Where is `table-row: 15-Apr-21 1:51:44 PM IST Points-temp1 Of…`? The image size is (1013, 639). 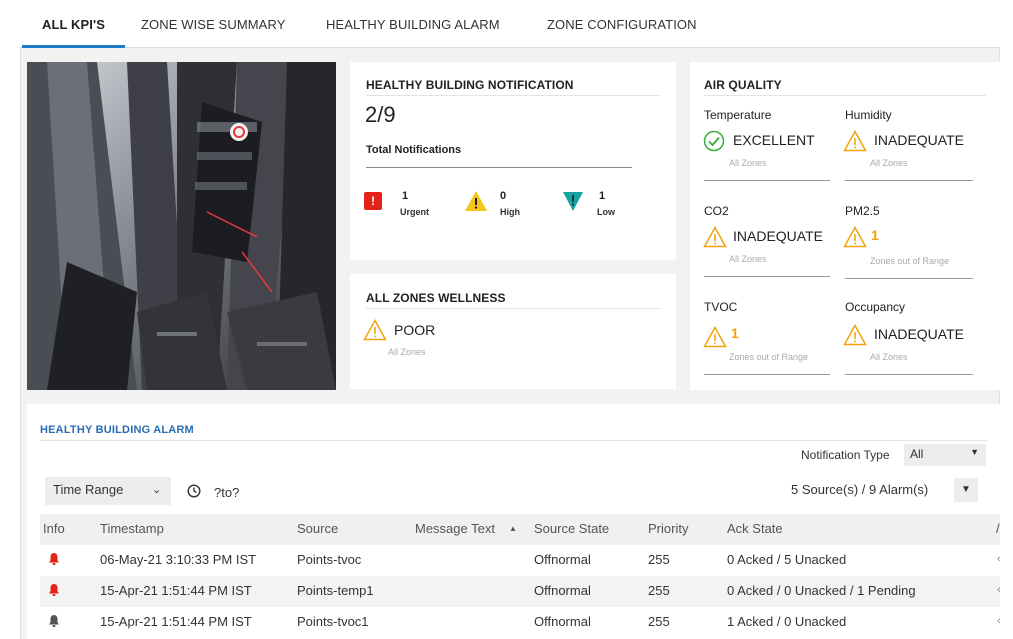 table-row: 15-Apr-21 1:51:44 PM IST Points-temp1 Of… is located at coordinates (520, 591).